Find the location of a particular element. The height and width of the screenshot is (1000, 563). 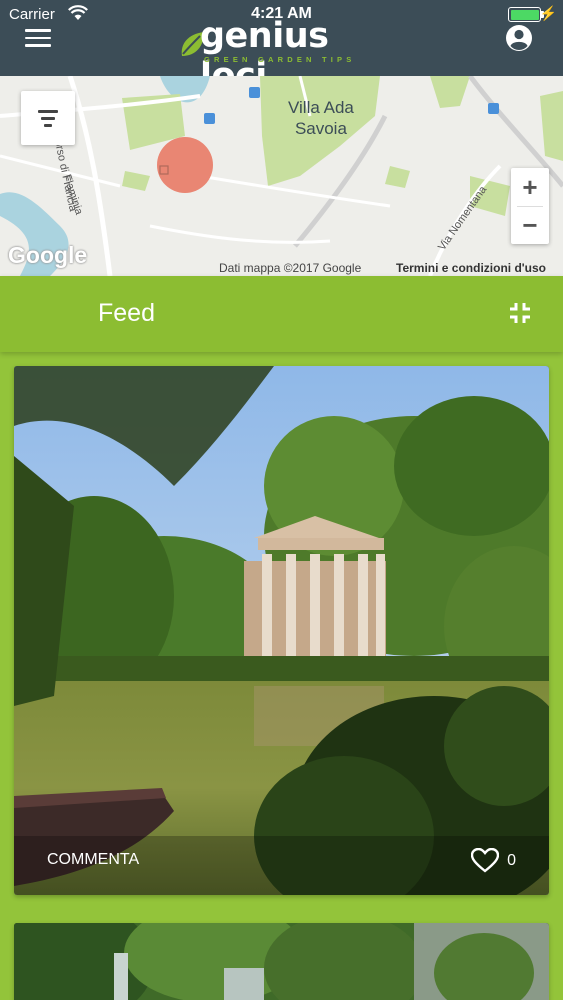

feed-post-card is located at coordinates (281, 961).